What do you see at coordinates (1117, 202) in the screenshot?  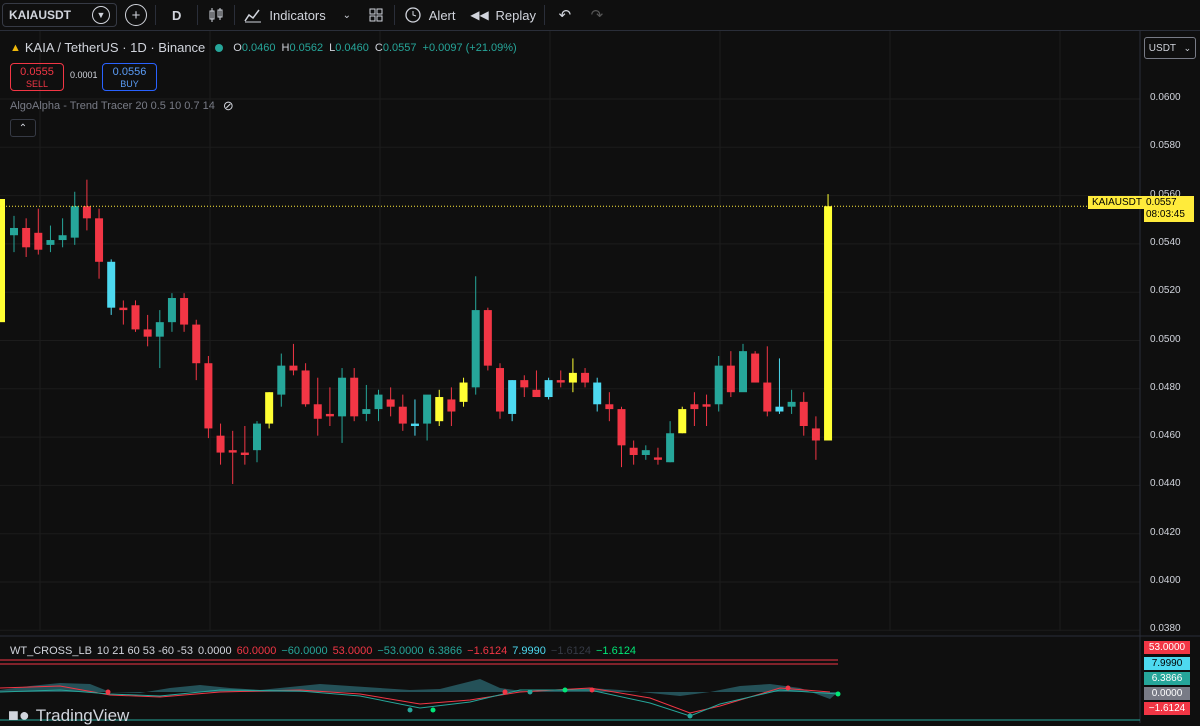 I see `last-price-symbol-tag: KAIAUSDT` at bounding box center [1117, 202].